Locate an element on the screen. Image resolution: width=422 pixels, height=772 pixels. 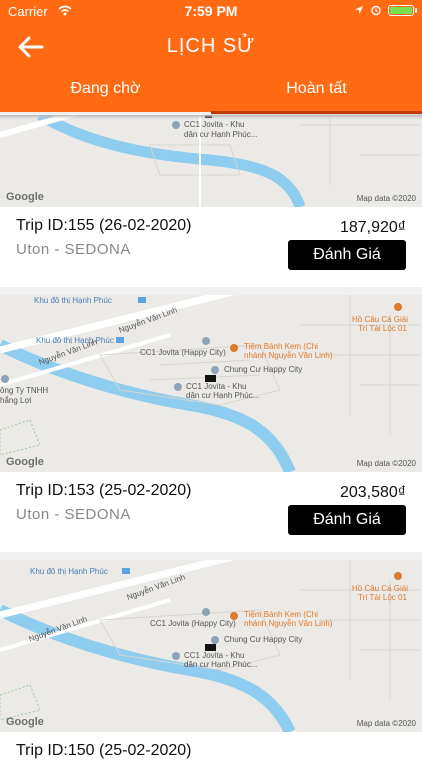
location-arrow-icon is located at coordinates (359, 10).